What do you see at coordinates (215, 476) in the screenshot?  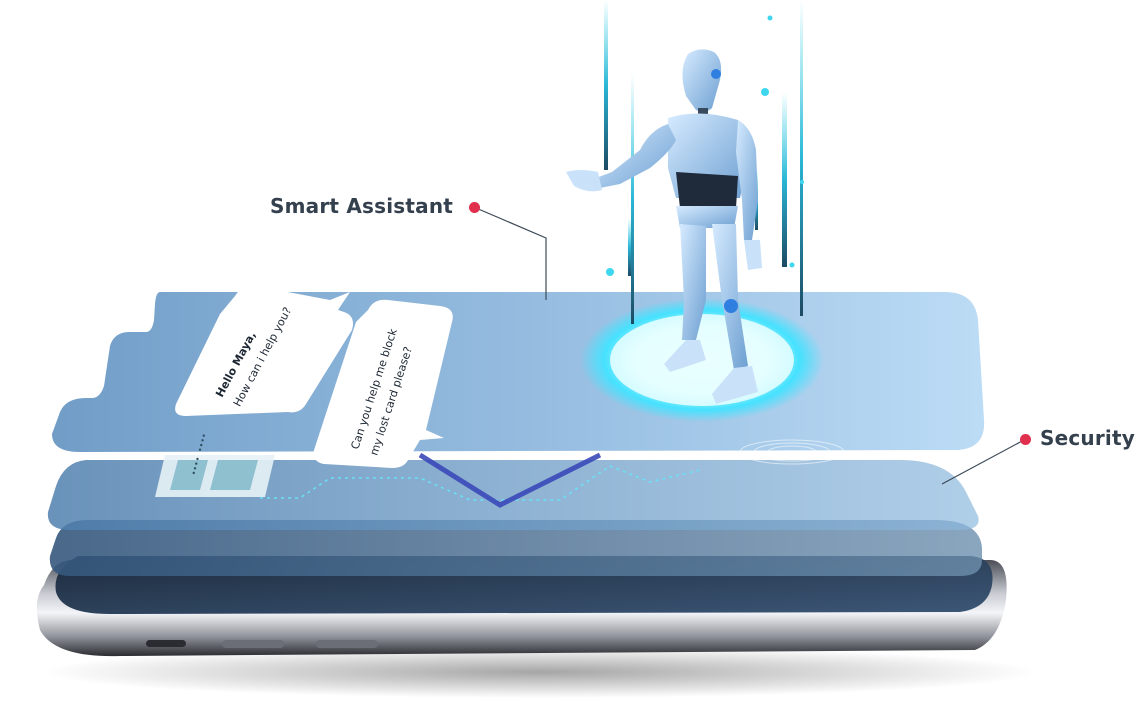 I see `credit-card-icon` at bounding box center [215, 476].